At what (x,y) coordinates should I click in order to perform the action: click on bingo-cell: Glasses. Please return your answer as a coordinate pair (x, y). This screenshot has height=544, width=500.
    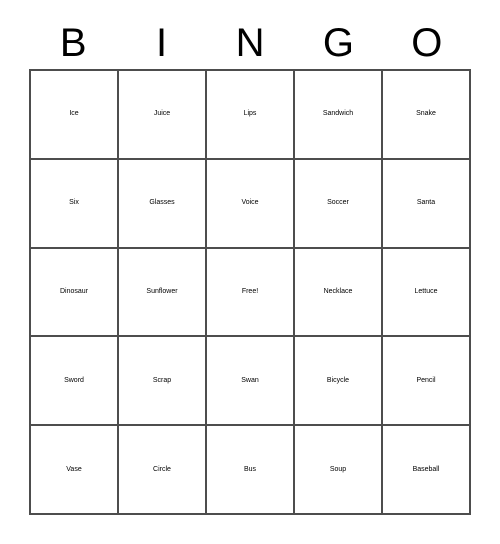
    Looking at the image, I should click on (163, 204).